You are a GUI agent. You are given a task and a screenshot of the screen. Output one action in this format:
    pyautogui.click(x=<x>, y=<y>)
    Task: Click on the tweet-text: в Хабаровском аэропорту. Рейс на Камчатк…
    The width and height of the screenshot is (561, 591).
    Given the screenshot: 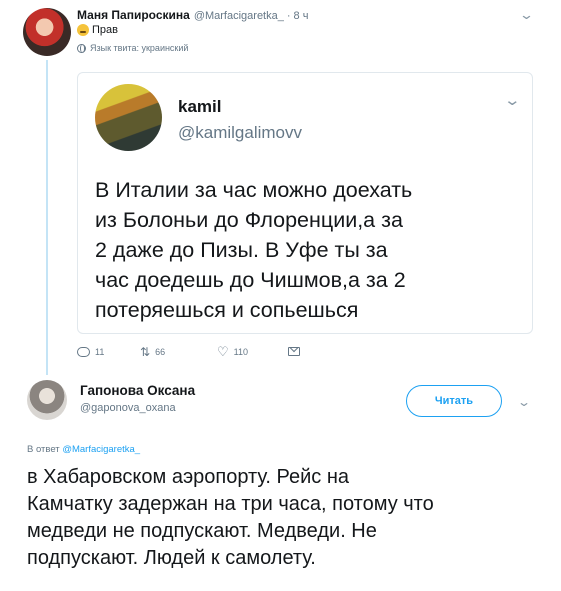 What is the action you would take?
    pyautogui.click(x=230, y=517)
    